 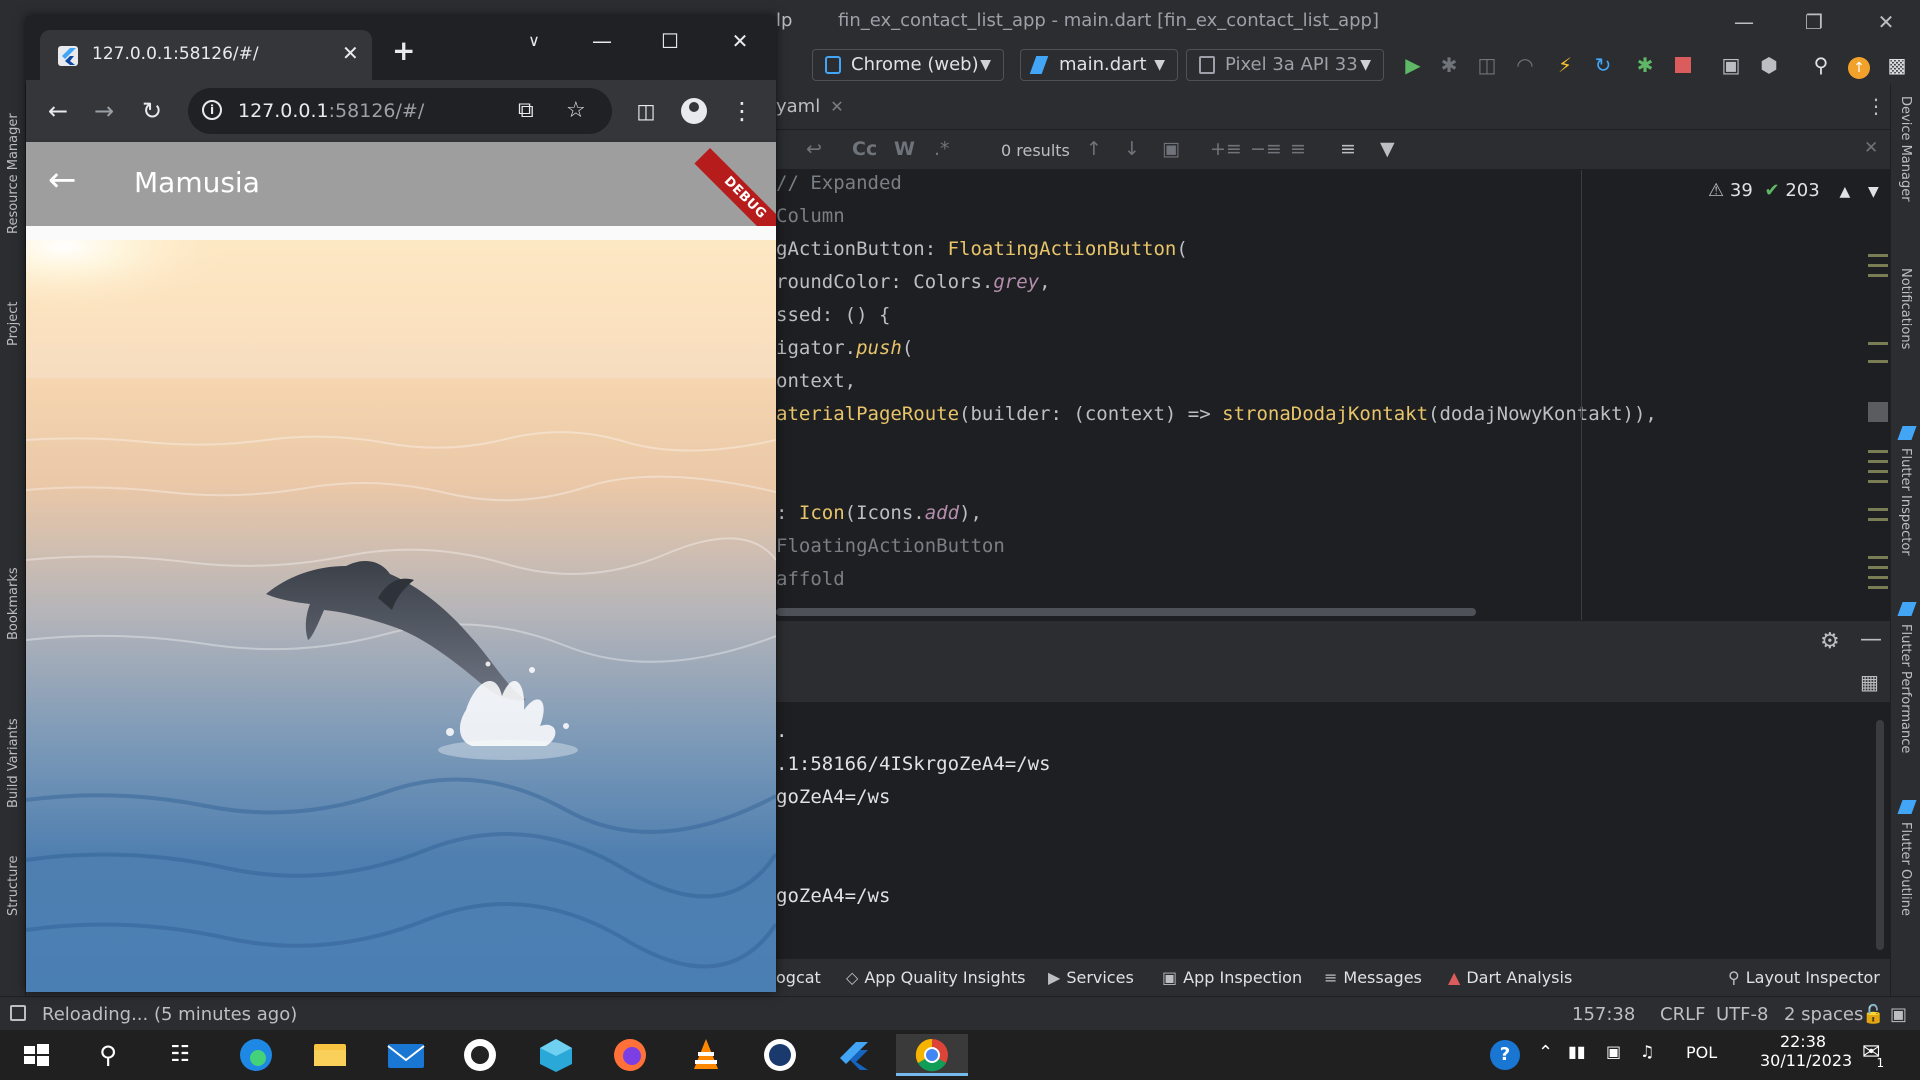 What do you see at coordinates (1683, 65) in the screenshot?
I see `stop-icon` at bounding box center [1683, 65].